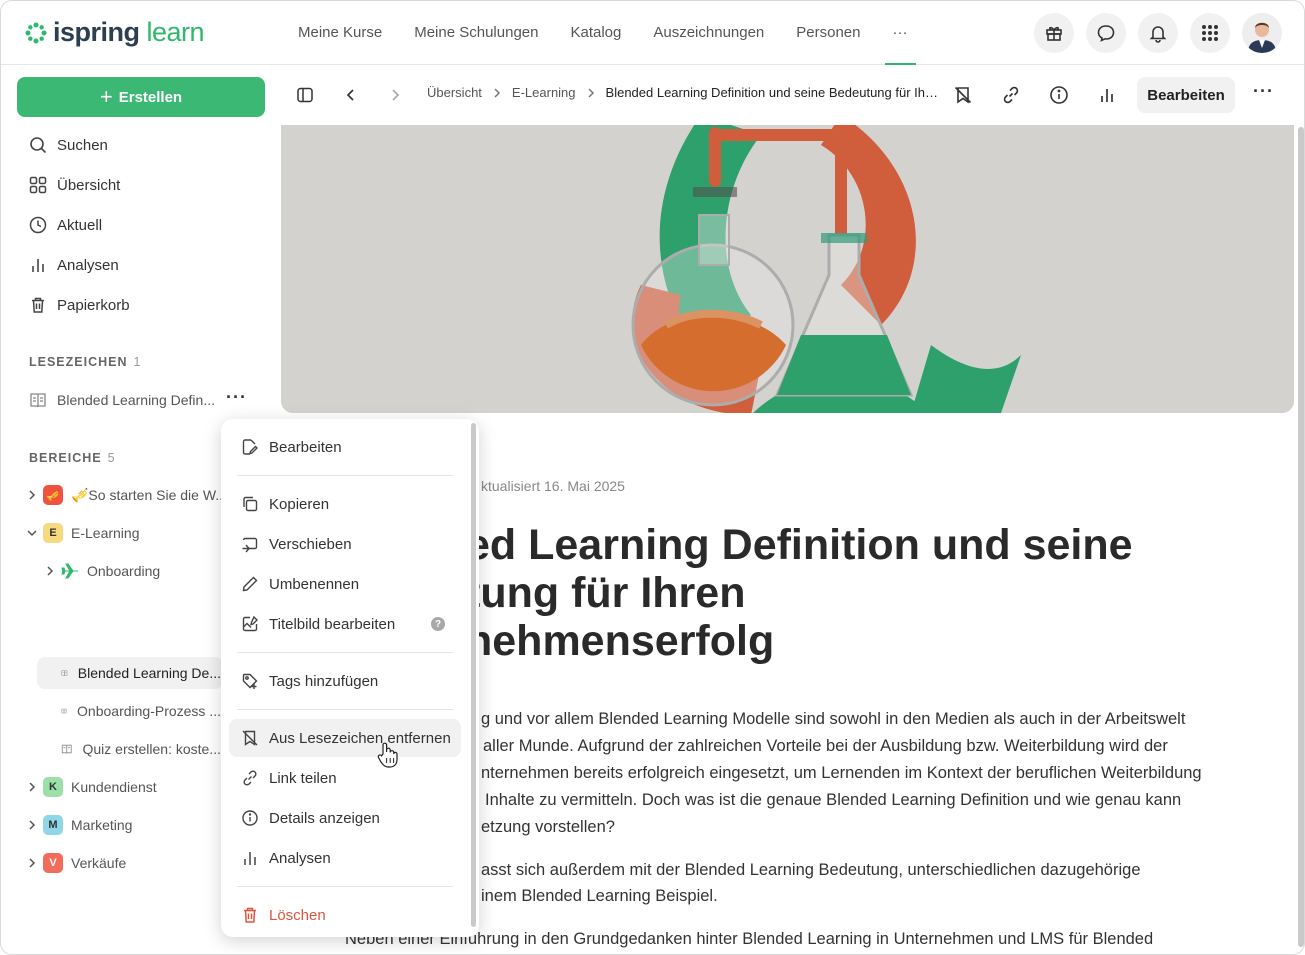 This screenshot has width=1305, height=955. Describe the element at coordinates (305, 95) in the screenshot. I see `toggle-sidebar-button` at that location.